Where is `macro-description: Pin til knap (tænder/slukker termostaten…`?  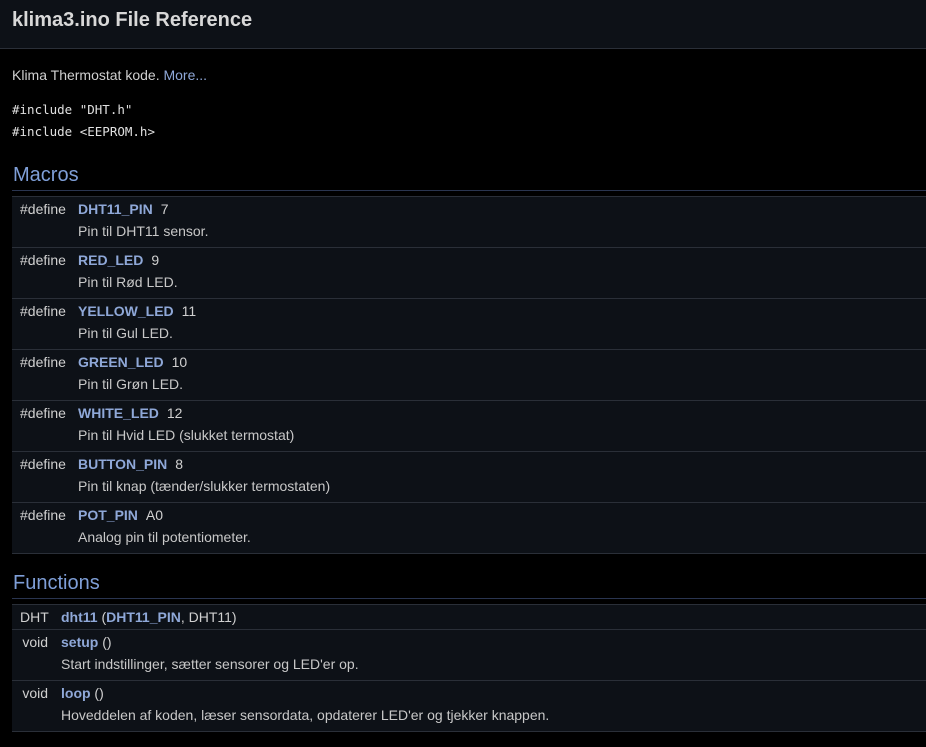
macro-description: Pin til knap (tænder/slukker termostaten… is located at coordinates (204, 486).